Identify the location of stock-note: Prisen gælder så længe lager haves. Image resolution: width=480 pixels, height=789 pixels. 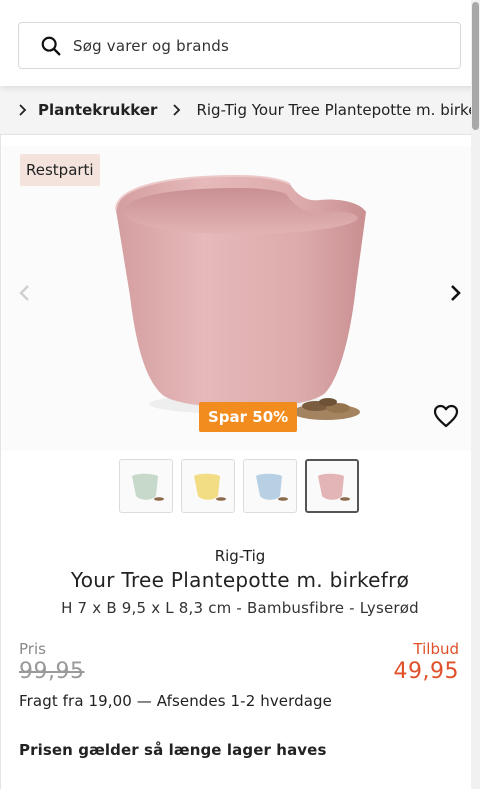
(173, 750).